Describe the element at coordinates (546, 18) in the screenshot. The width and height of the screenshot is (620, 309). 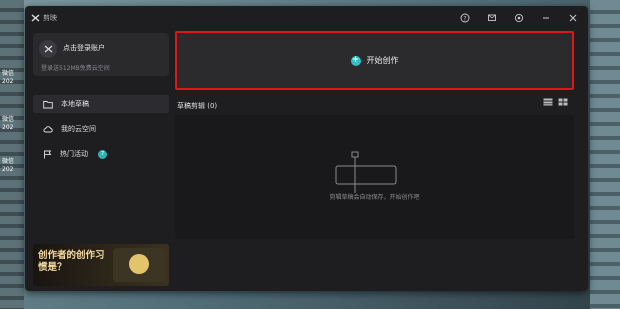
I see `minimize-icon` at that location.